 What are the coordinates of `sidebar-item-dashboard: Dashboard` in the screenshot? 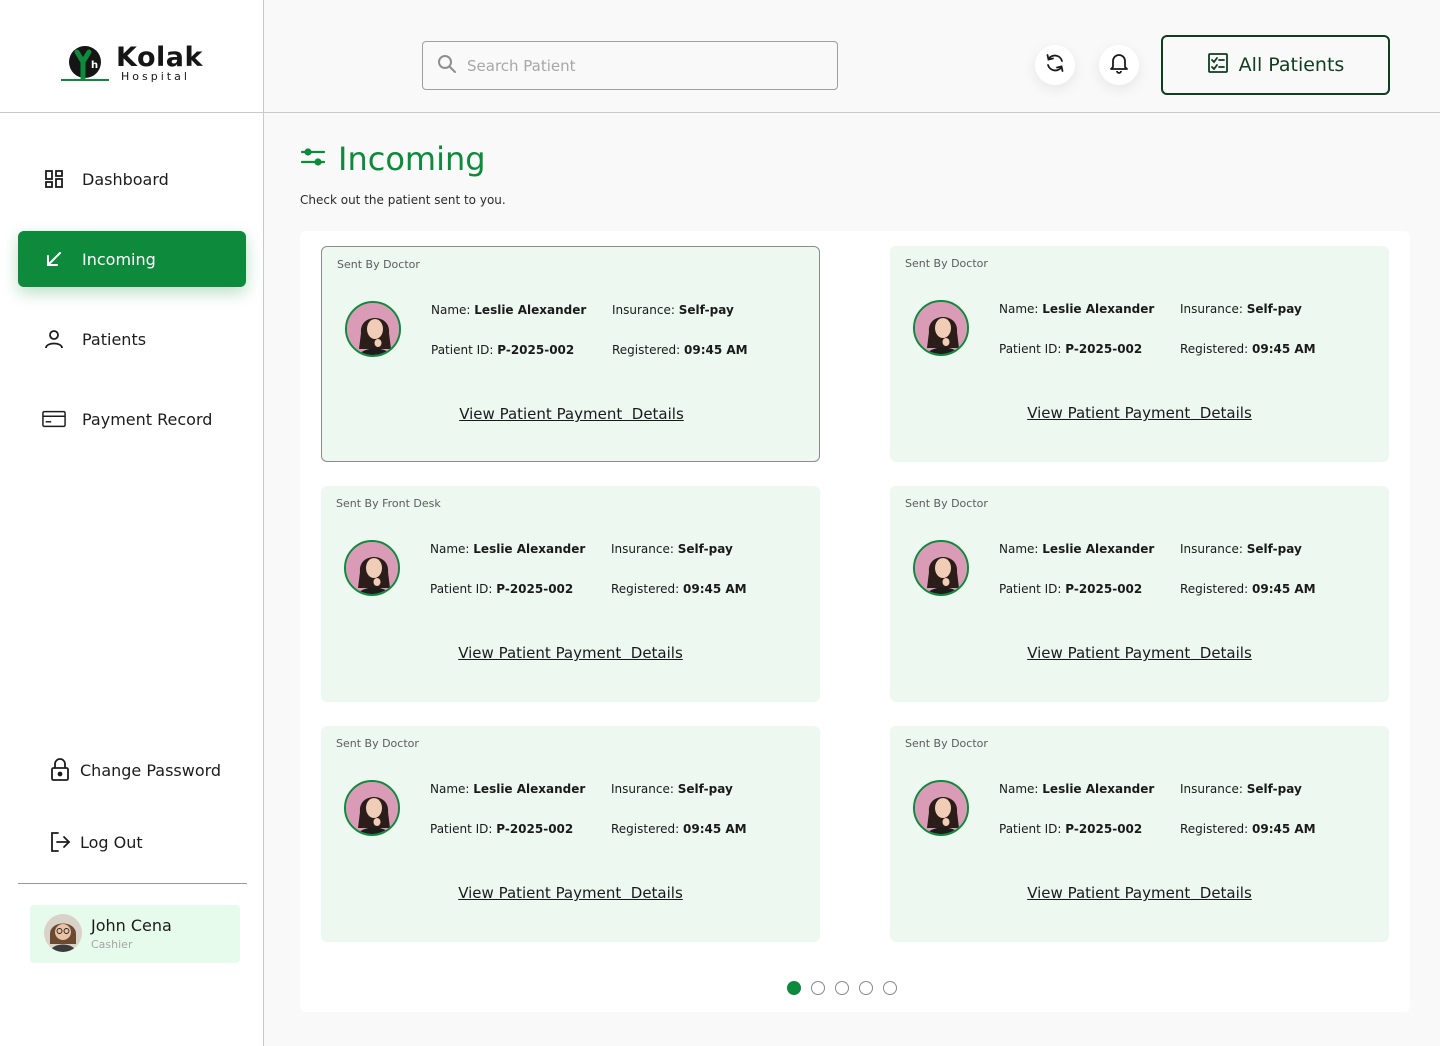 It's located at (132, 179).